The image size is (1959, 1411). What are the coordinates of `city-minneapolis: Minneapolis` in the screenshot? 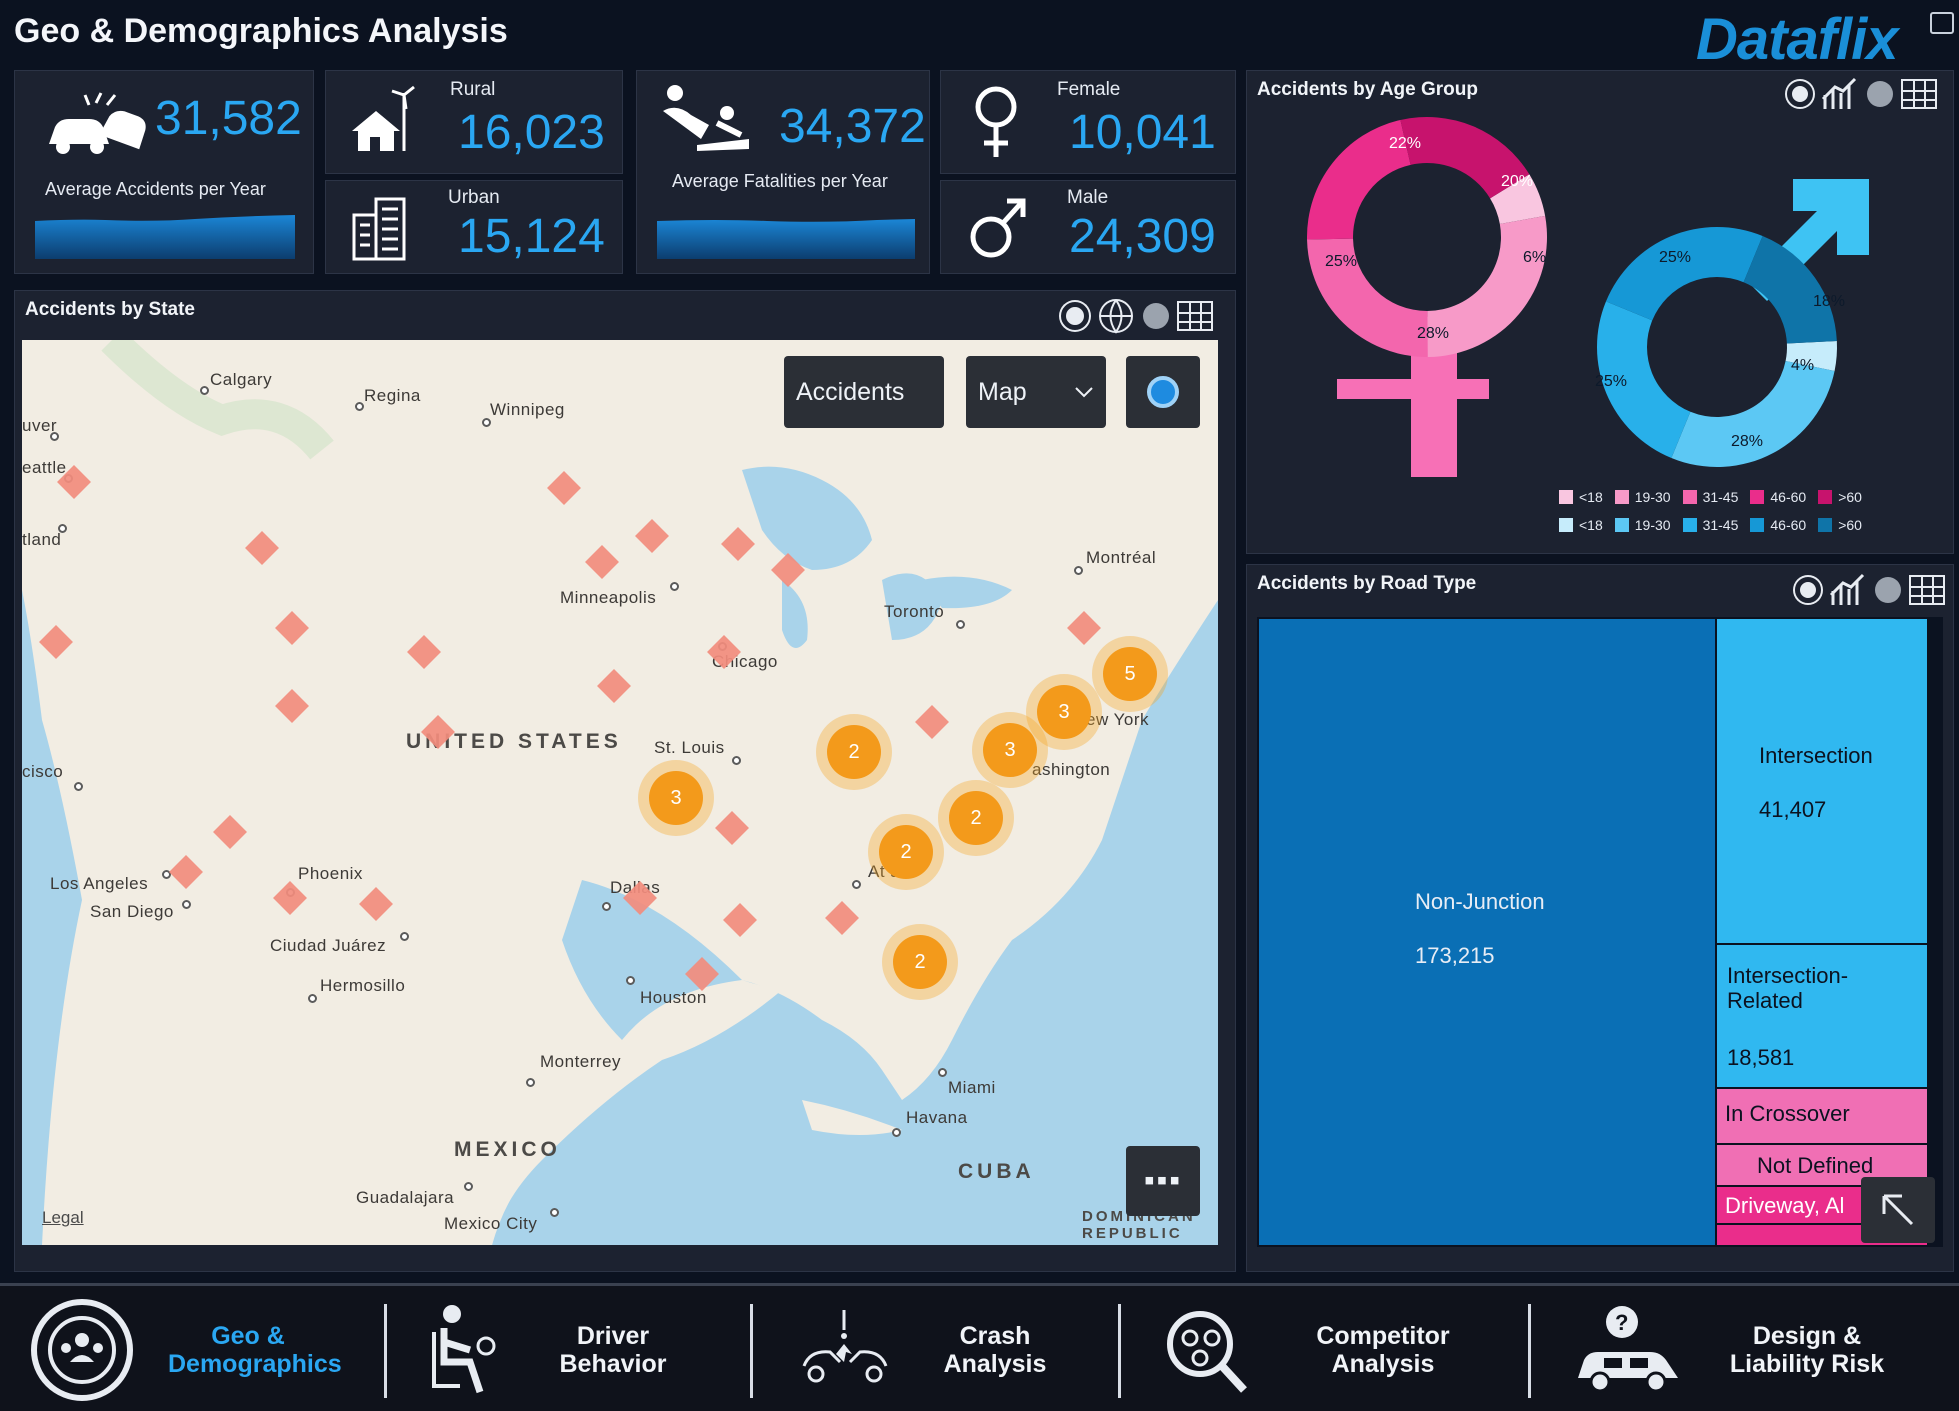 It's located at (608, 597).